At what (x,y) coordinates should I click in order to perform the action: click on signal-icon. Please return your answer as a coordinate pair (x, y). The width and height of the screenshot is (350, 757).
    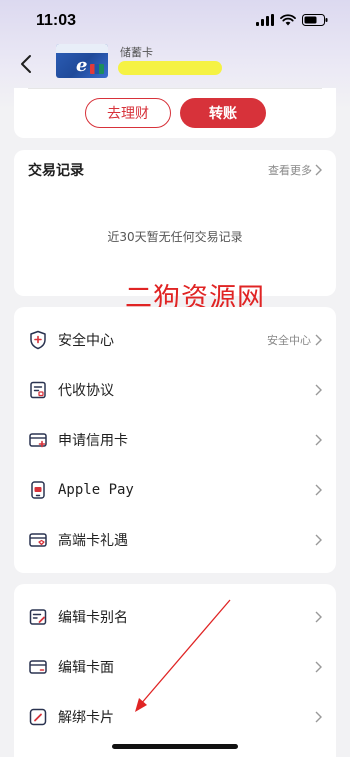
    Looking at the image, I should click on (265, 20).